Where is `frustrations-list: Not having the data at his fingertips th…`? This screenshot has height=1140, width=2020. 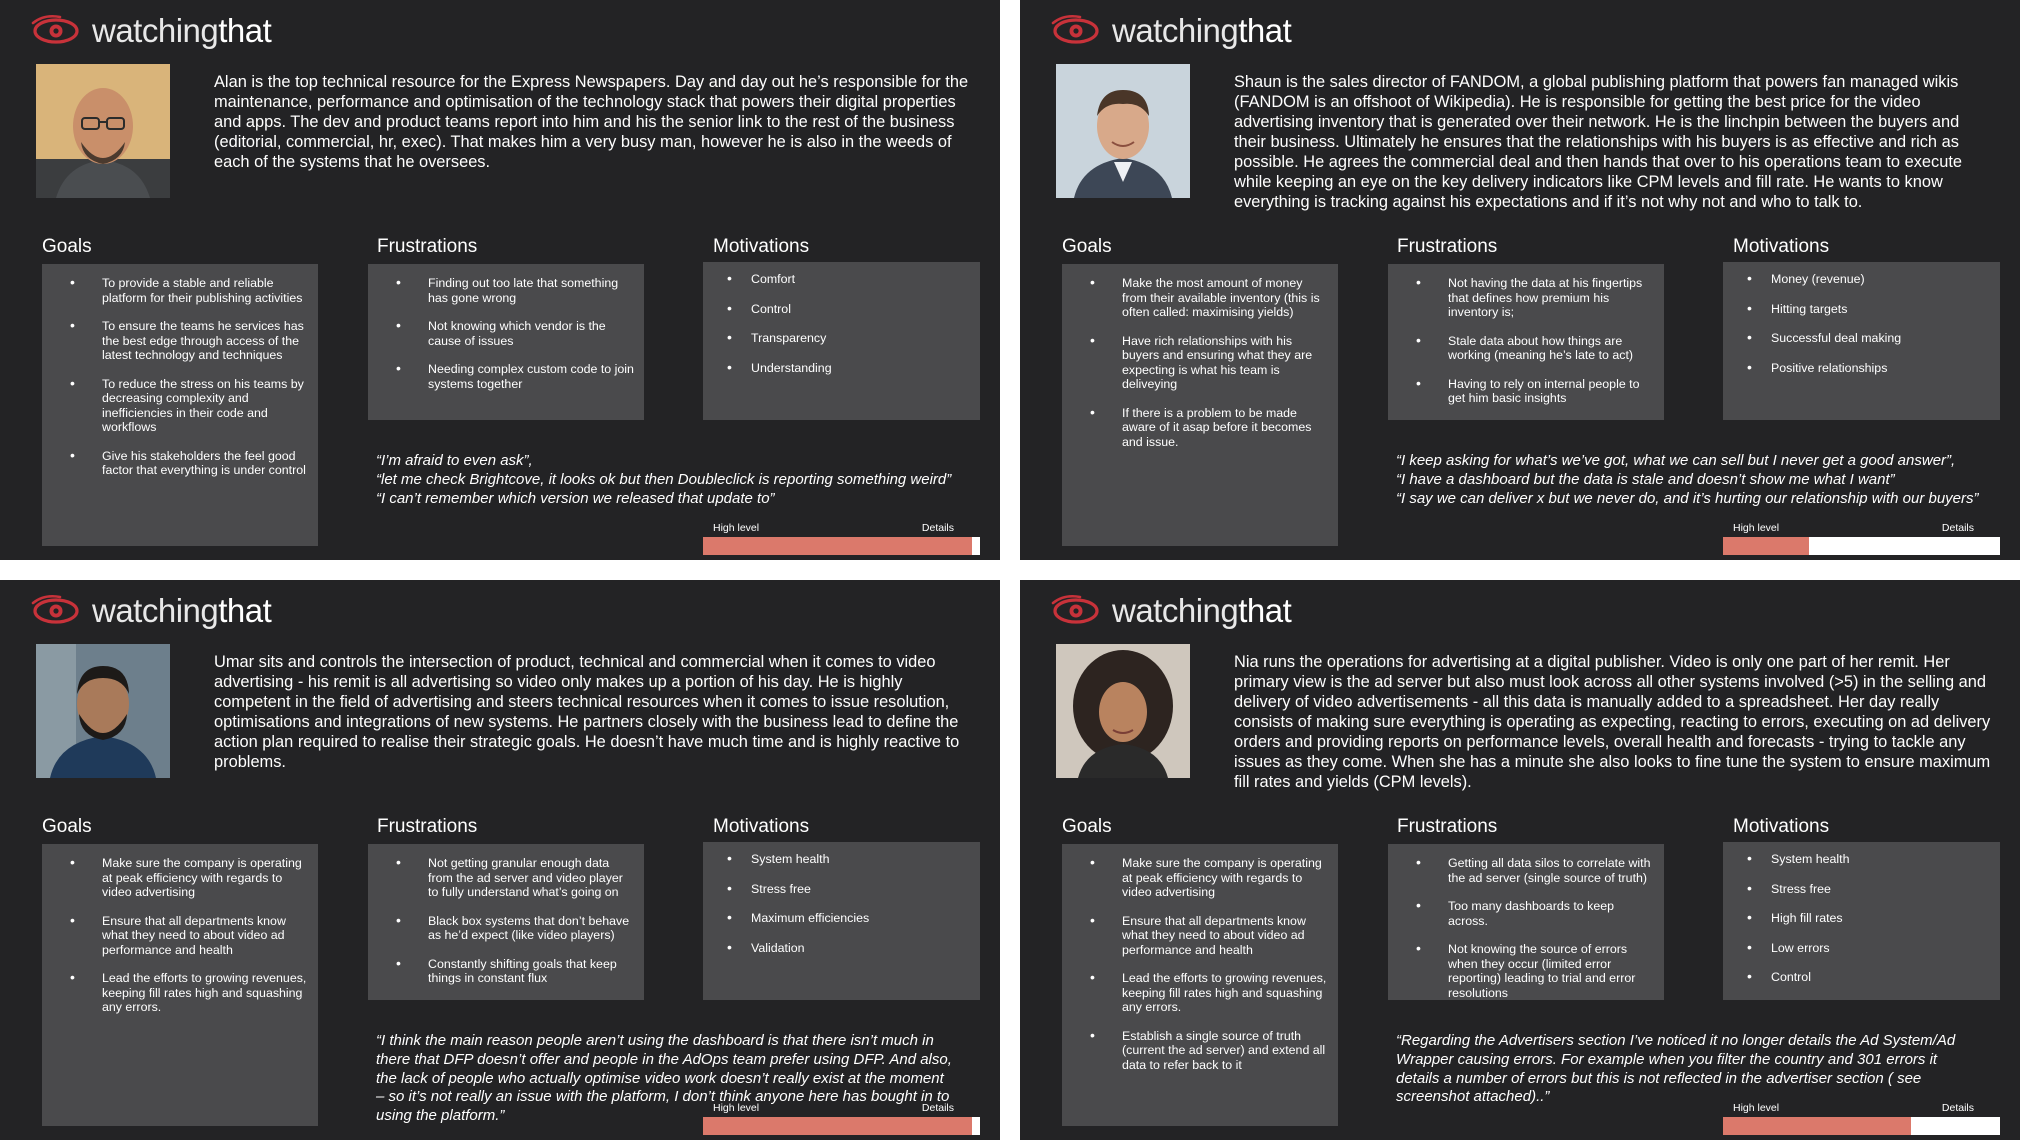 frustrations-list: Not having the data at his fingertips th… is located at coordinates (1535, 340).